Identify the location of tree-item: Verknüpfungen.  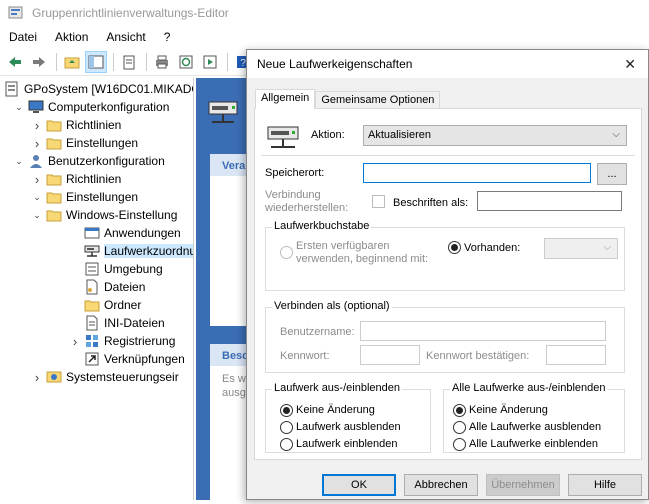
(127, 359).